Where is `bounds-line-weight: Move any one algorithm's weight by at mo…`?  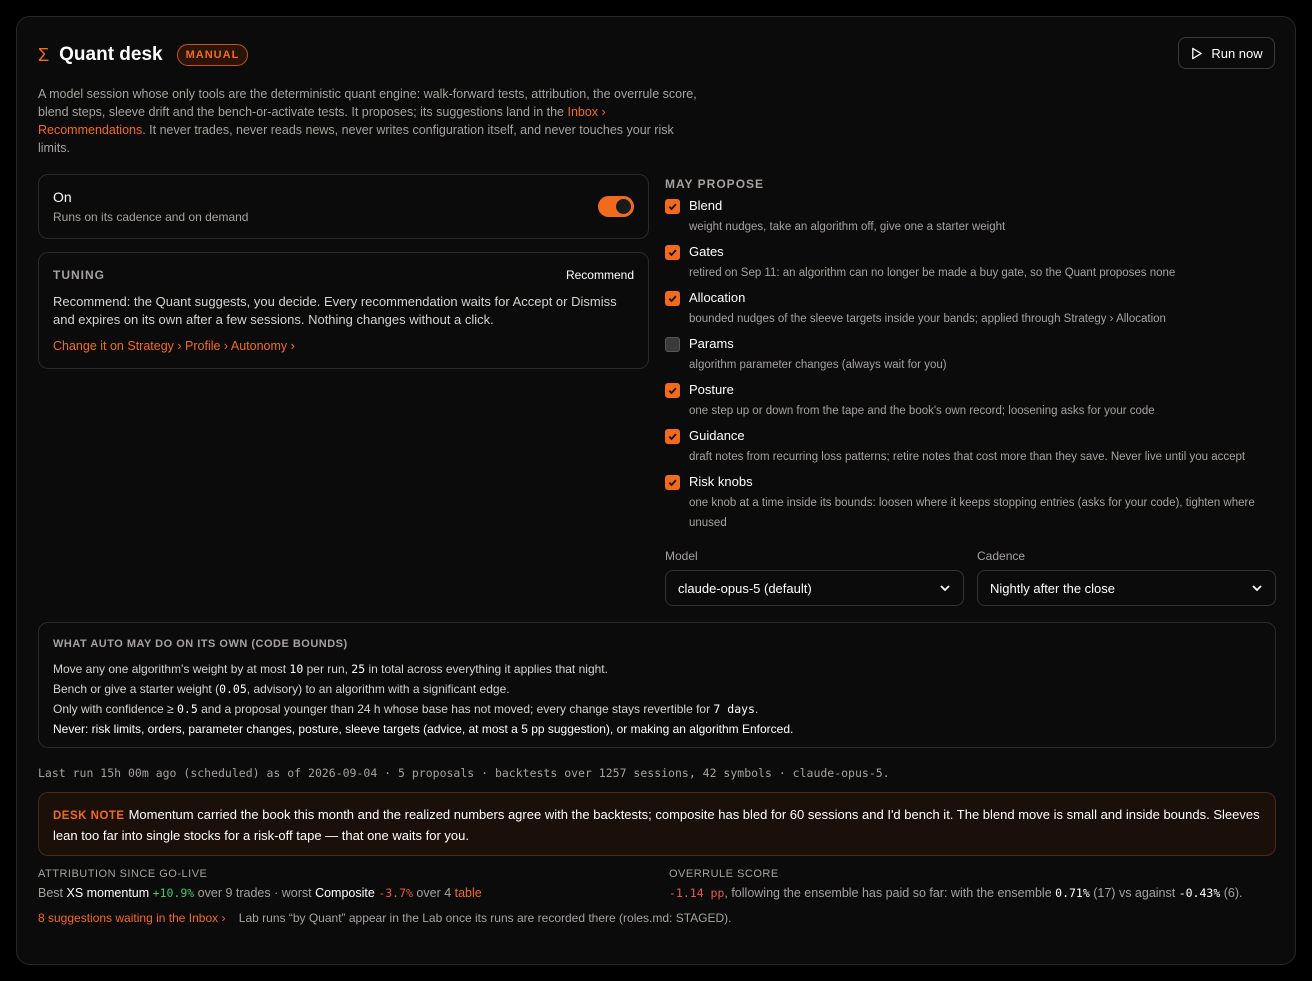 bounds-line-weight: Move any one algorithm's weight by at mo… is located at coordinates (330, 669).